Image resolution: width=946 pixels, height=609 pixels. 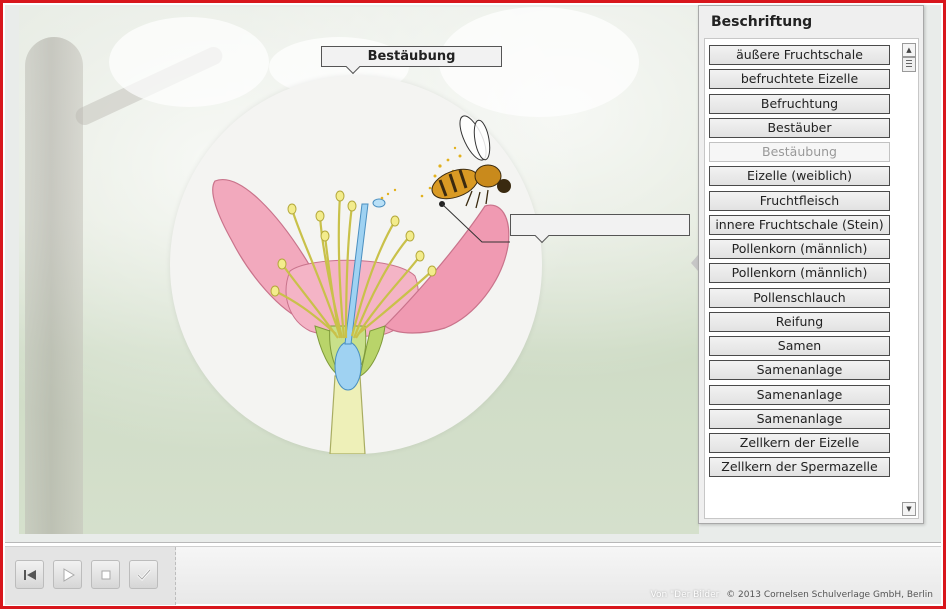 What do you see at coordinates (799, 79) in the screenshot?
I see `label-button: befruchtete Eizelle` at bounding box center [799, 79].